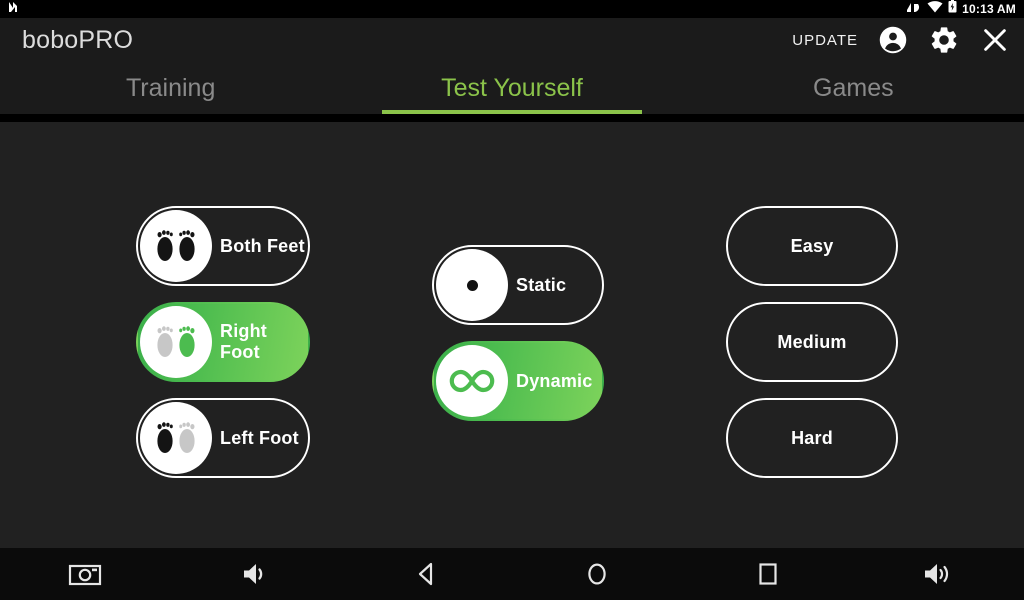  What do you see at coordinates (243, 341) in the screenshot?
I see `foot-option-right-foot-label: Right Foot` at bounding box center [243, 341].